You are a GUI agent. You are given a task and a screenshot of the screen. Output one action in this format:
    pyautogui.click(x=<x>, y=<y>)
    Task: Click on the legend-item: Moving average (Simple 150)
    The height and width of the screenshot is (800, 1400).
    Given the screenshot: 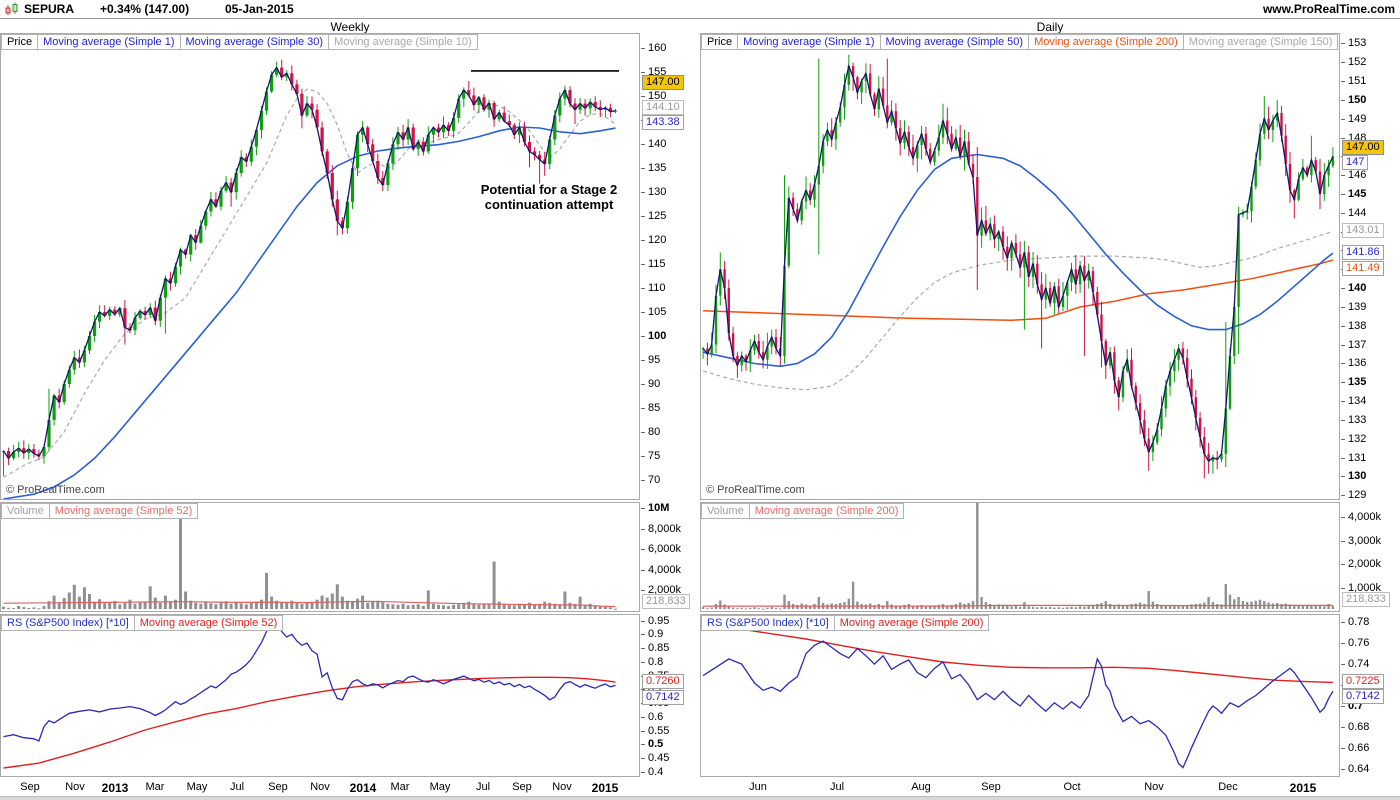 What is the action you would take?
    pyautogui.click(x=1261, y=42)
    